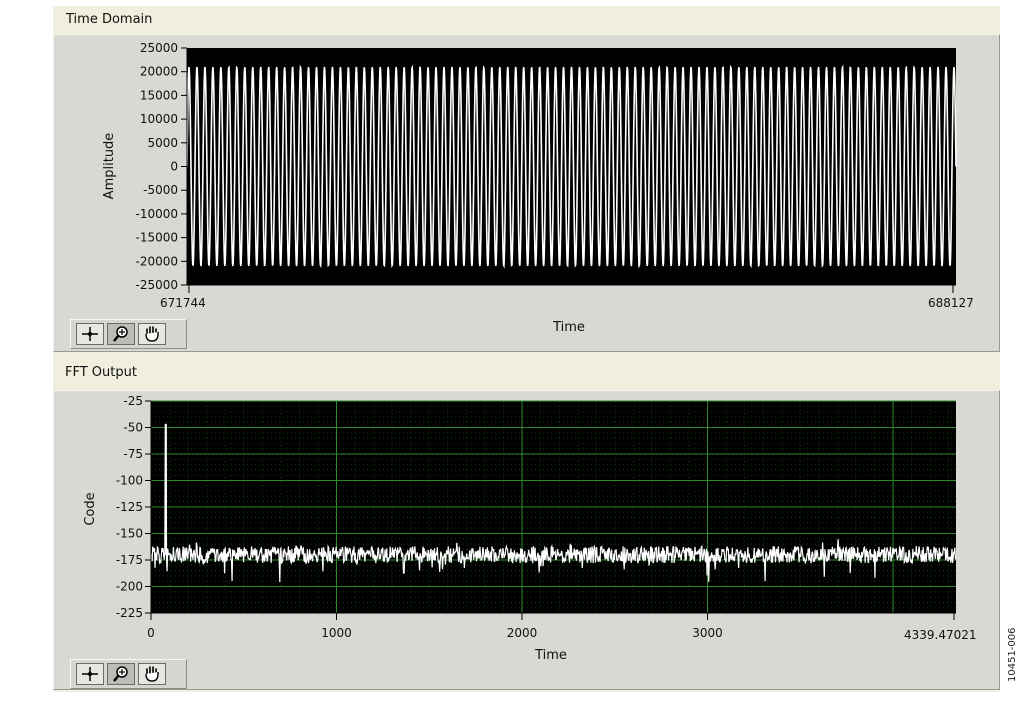  What do you see at coordinates (109, 166) in the screenshot?
I see `time-y-axis-label: Amplitude` at bounding box center [109, 166].